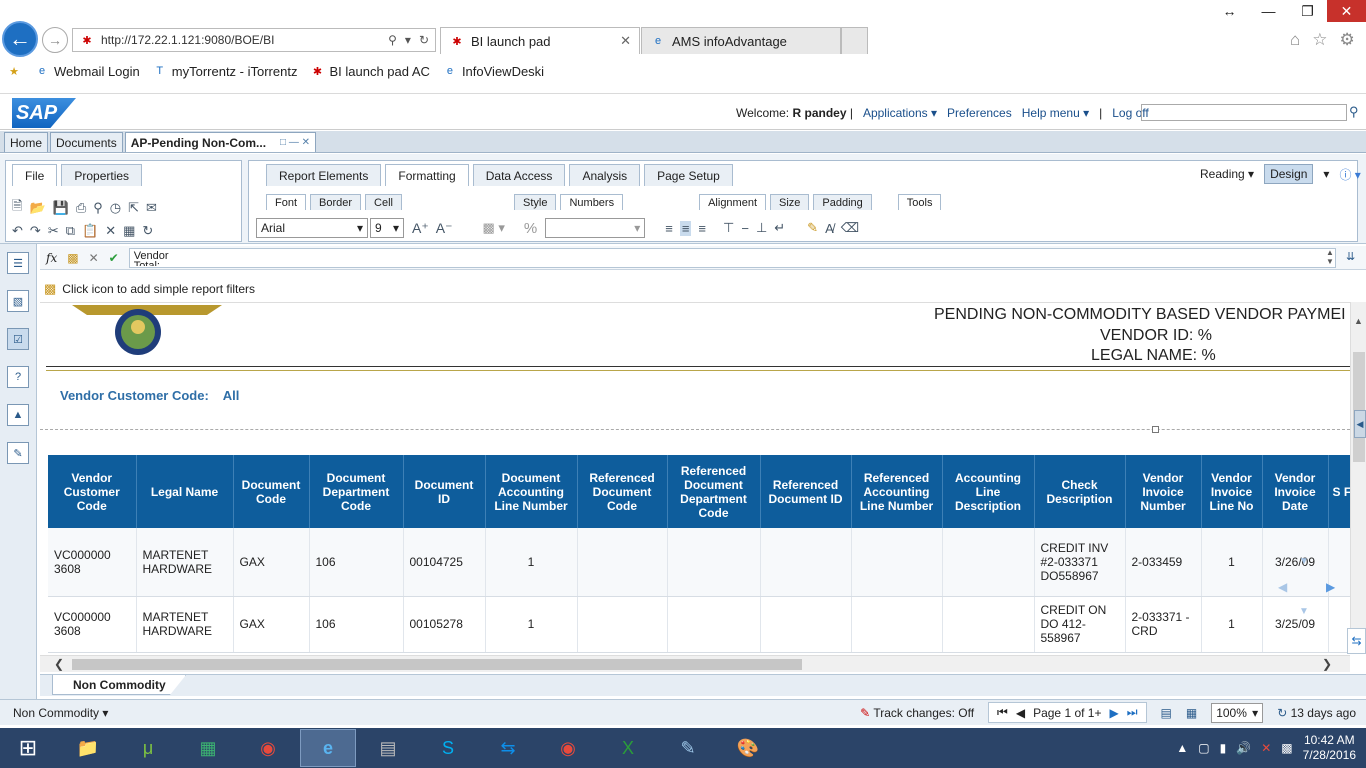  What do you see at coordinates (1326, 174) in the screenshot?
I see `chevron-down-icon: ▾` at bounding box center [1326, 174].